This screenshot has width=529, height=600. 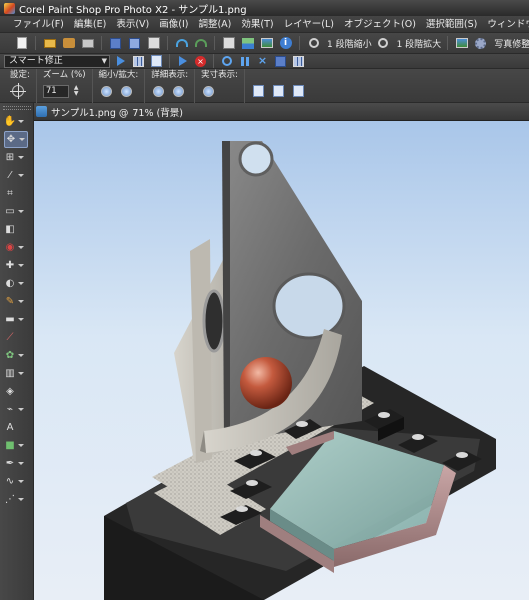 What do you see at coordinates (132, 24) in the screenshot?
I see `menu-view: 表示(V)` at bounding box center [132, 24].